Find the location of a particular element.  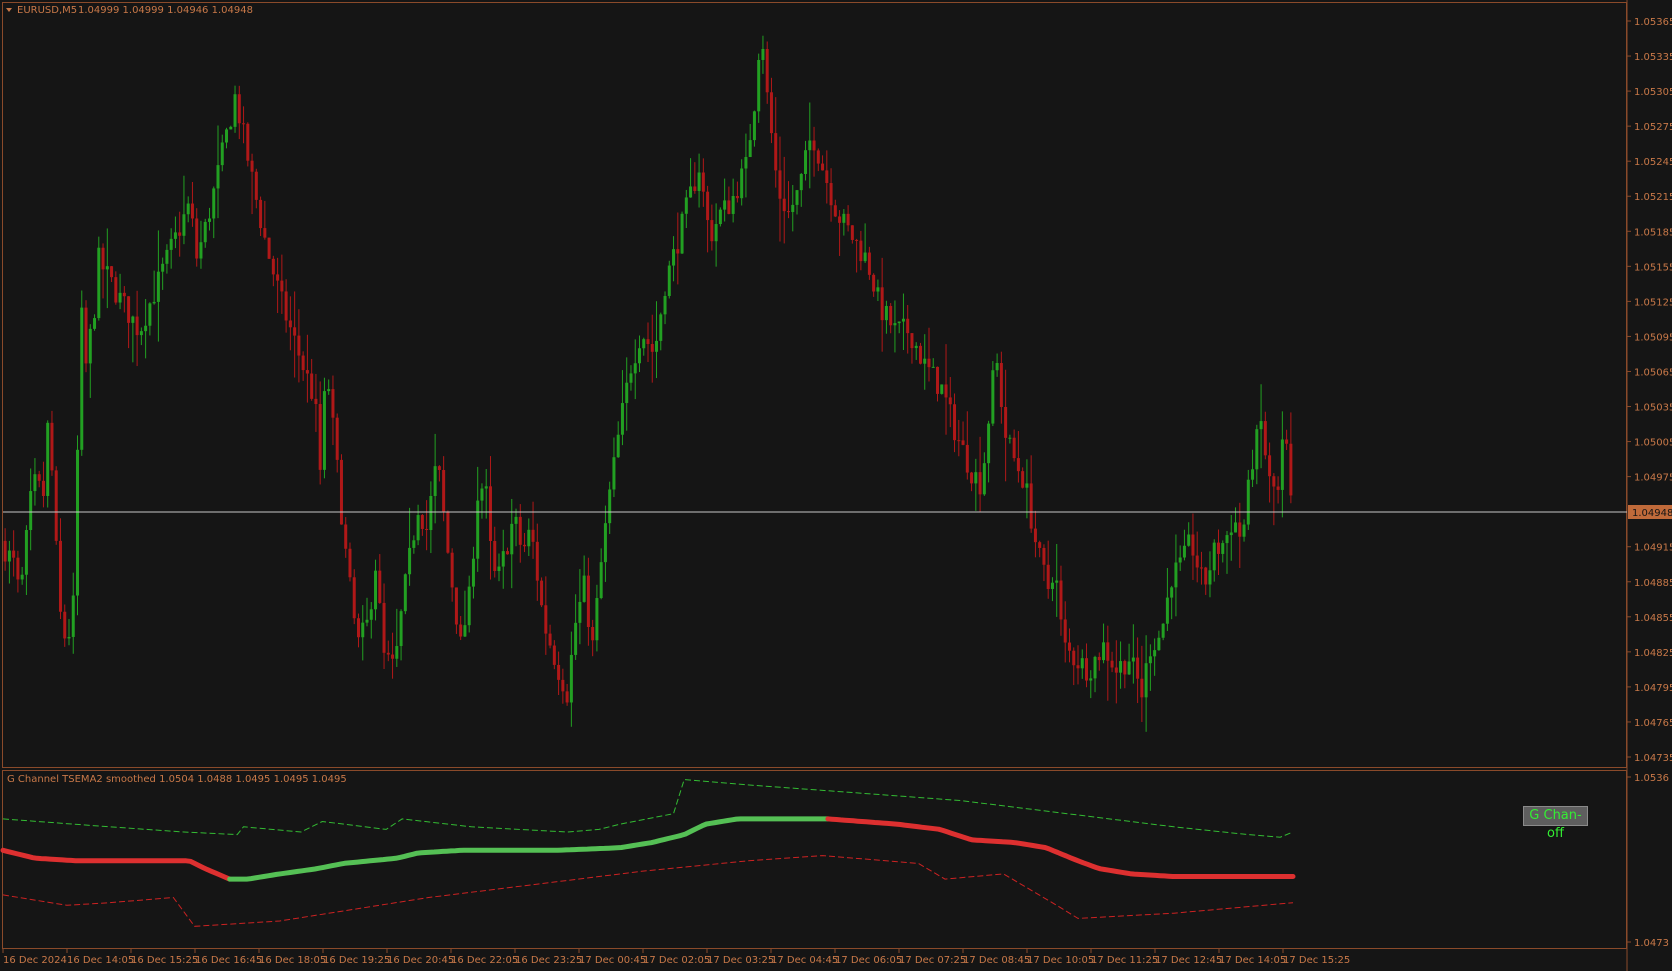

time-tick-label: 17 Dec 10:05 is located at coordinates (1060, 960).